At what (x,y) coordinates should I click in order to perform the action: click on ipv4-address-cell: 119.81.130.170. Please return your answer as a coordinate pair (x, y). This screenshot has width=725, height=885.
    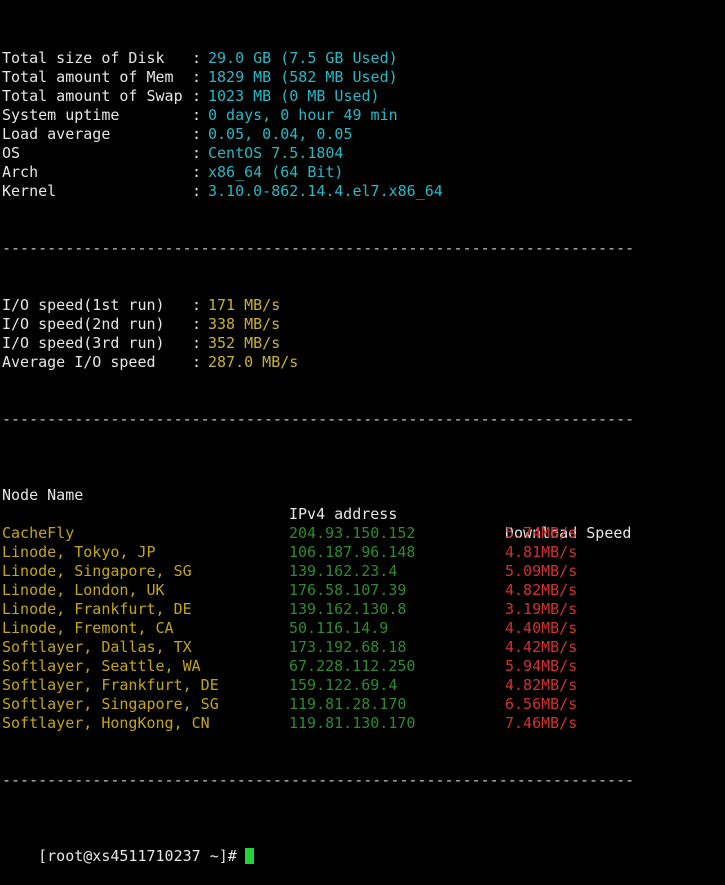
    Looking at the image, I should click on (352, 723).